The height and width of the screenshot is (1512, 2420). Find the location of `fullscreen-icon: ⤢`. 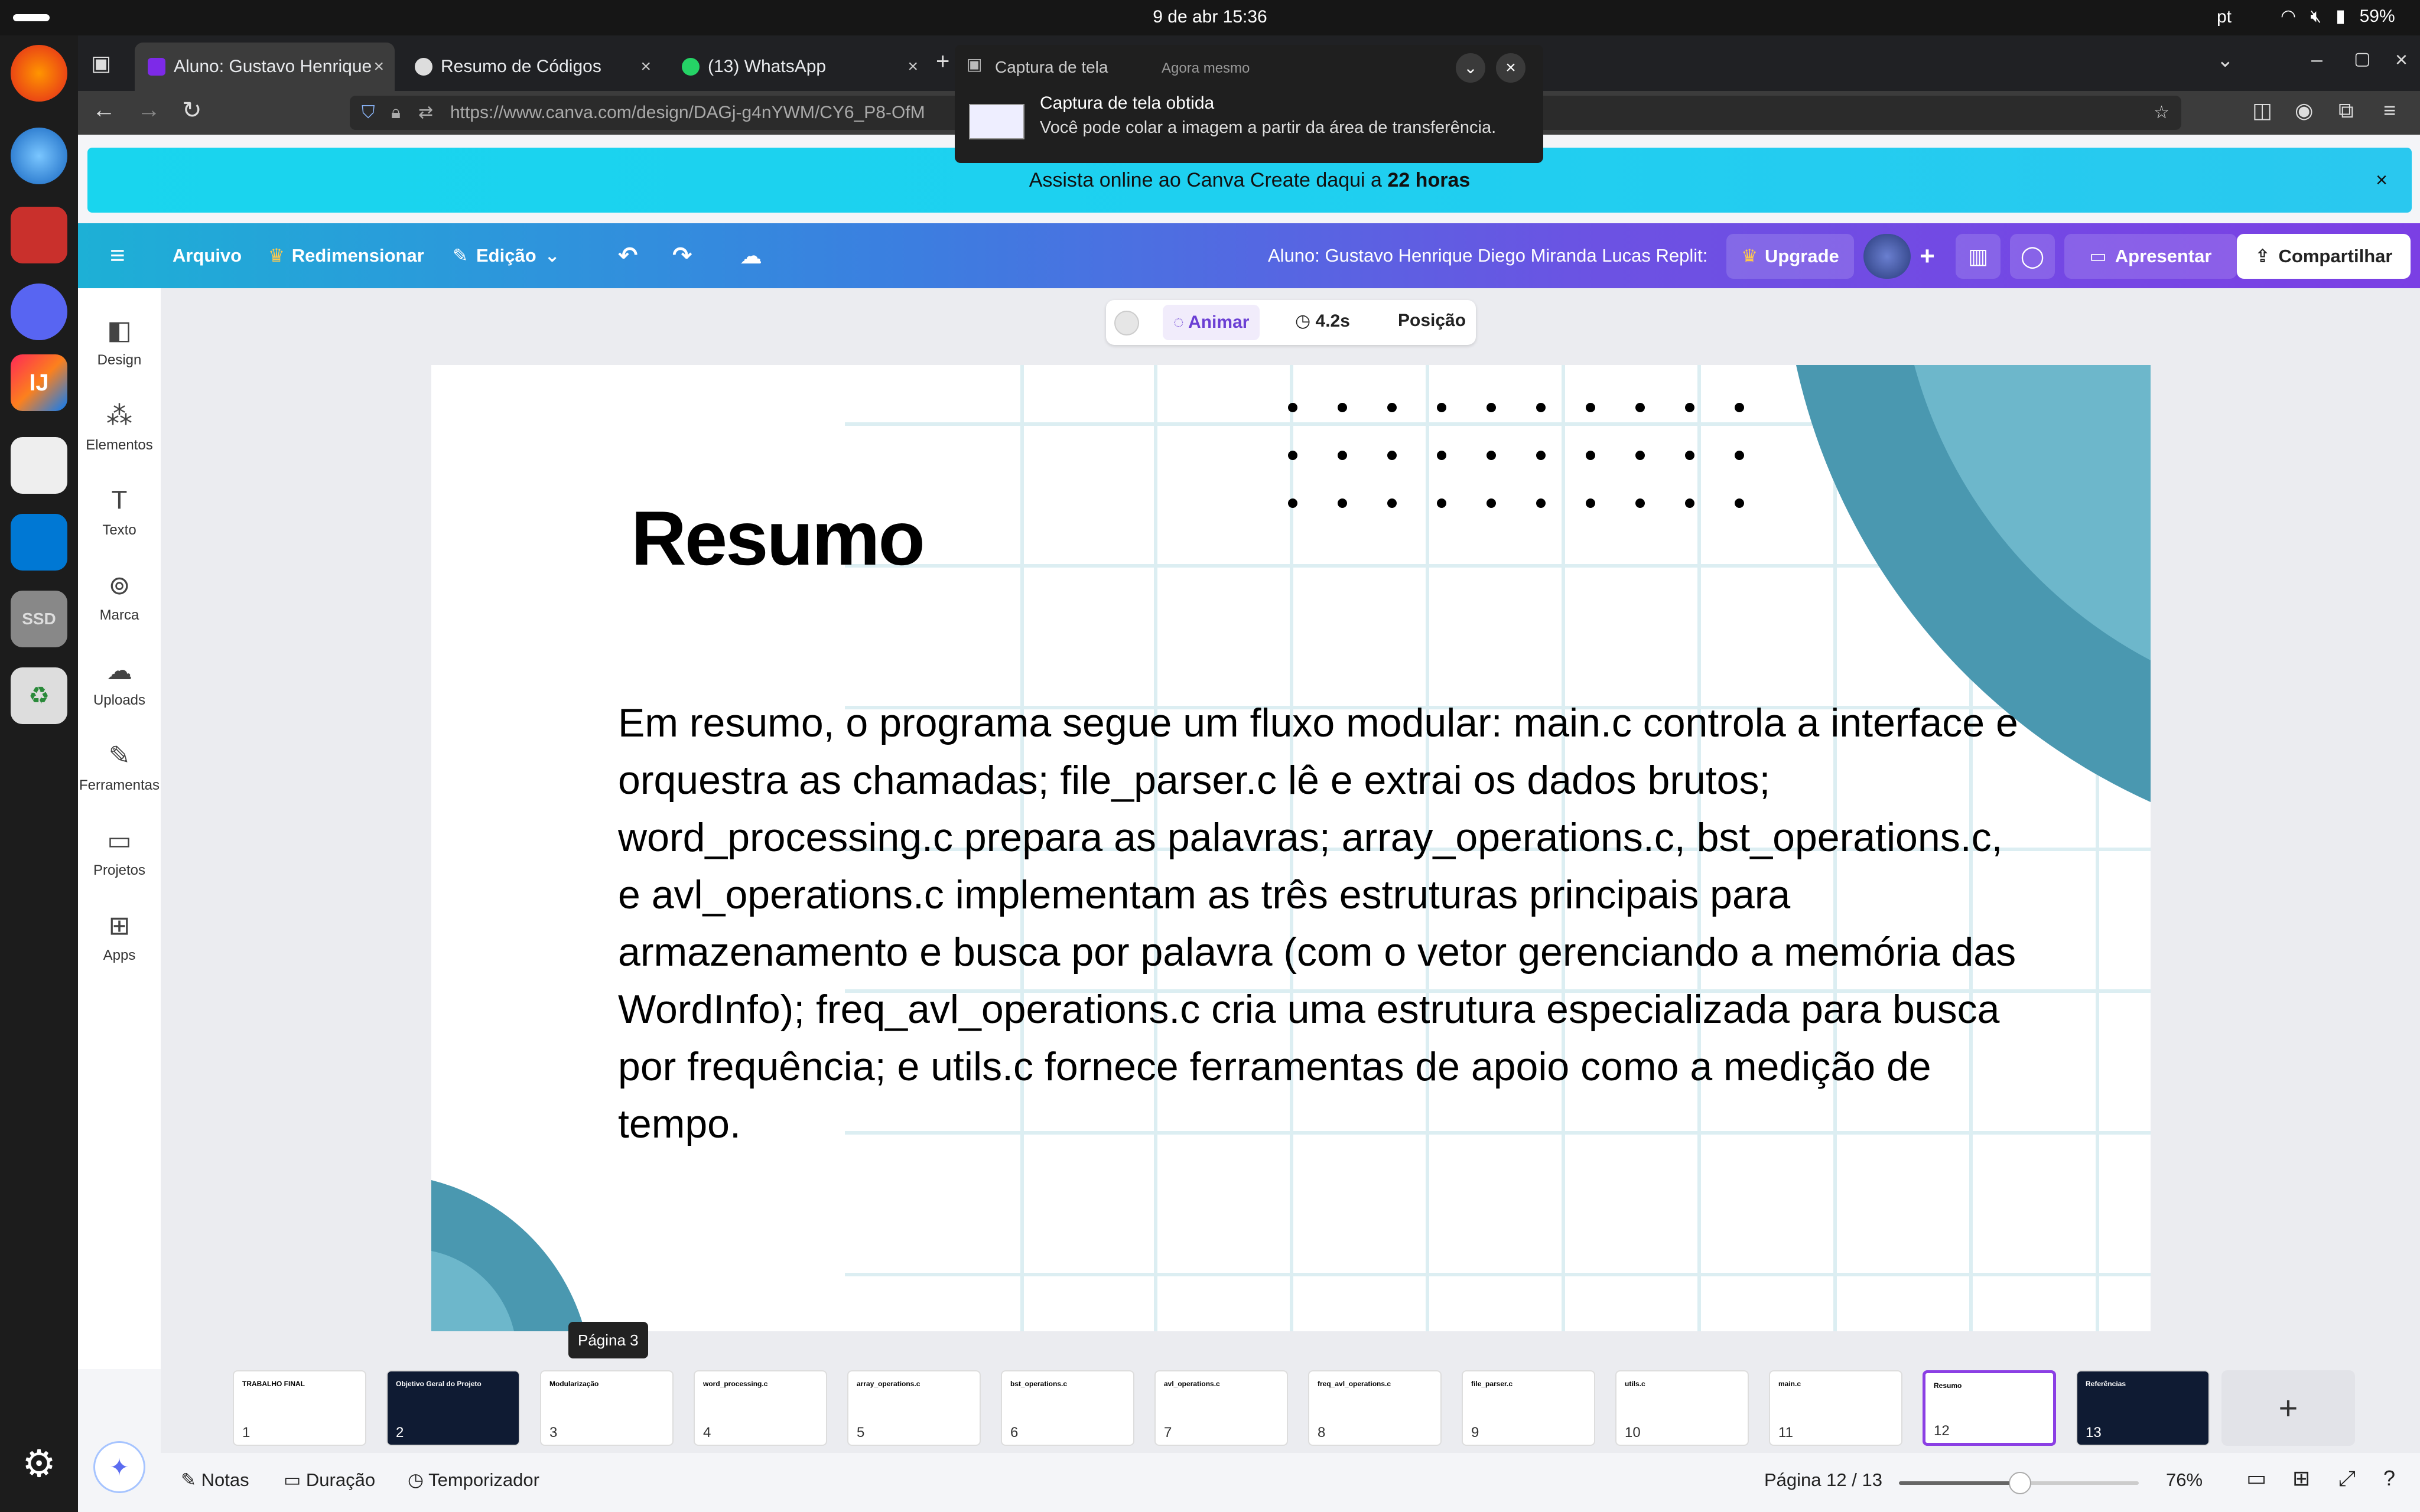

fullscreen-icon: ⤢ is located at coordinates (2347, 1478).